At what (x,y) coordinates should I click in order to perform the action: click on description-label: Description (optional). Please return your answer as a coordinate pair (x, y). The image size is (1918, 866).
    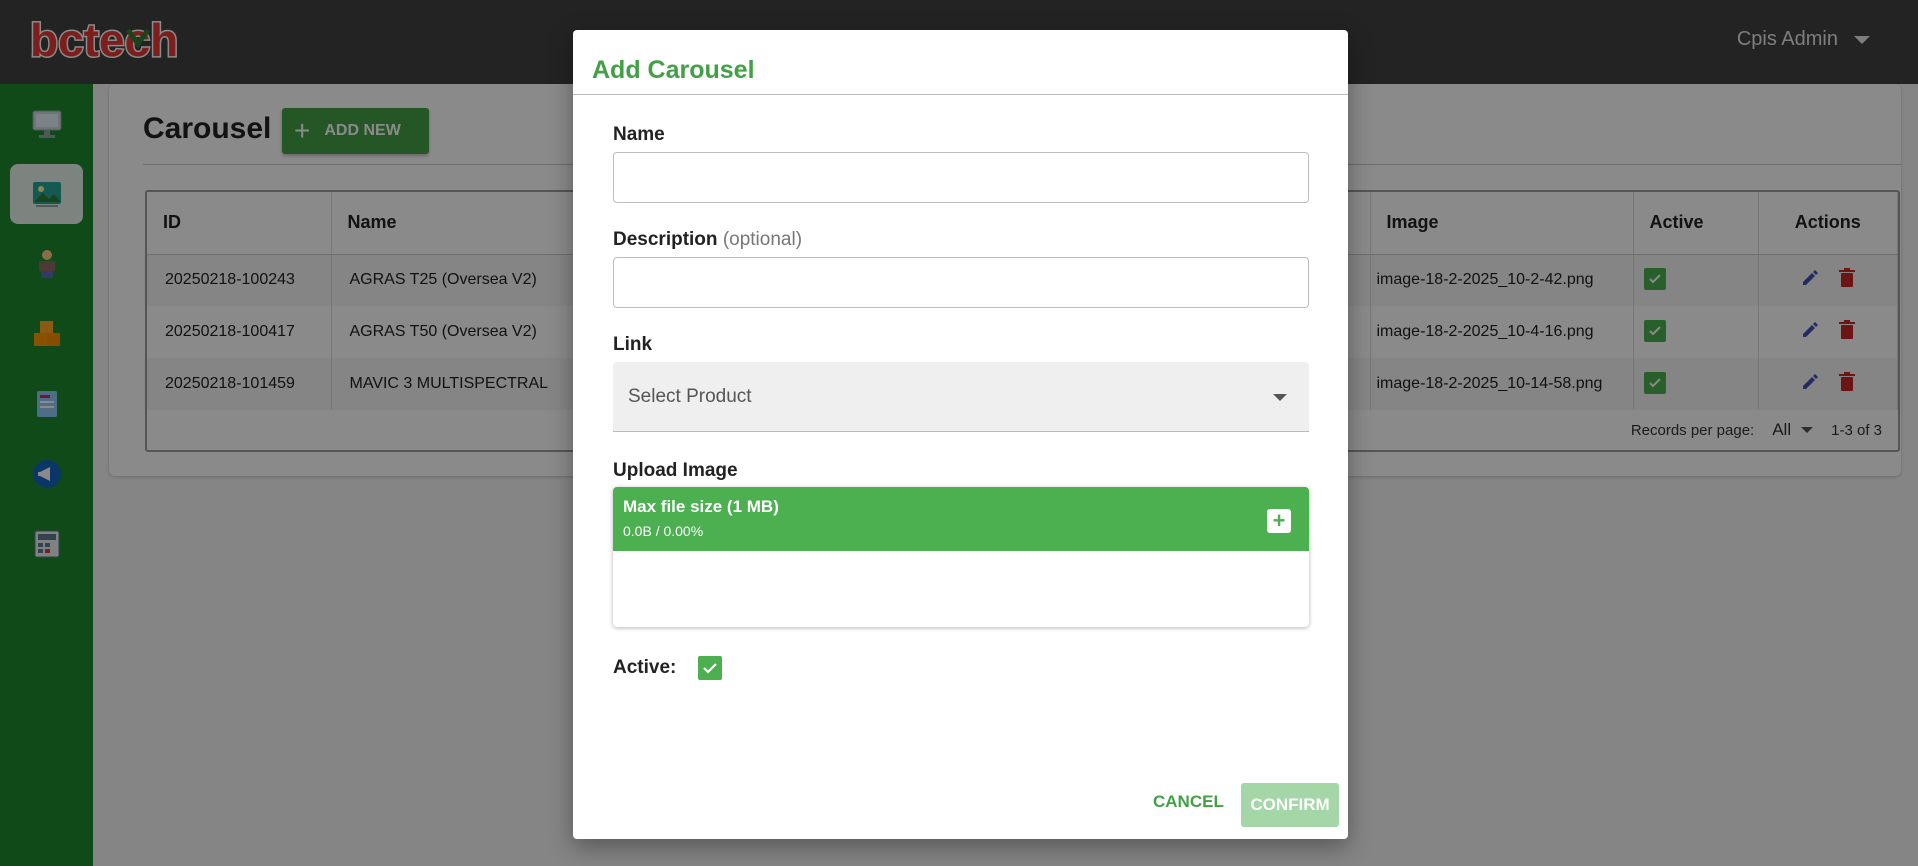
    Looking at the image, I should click on (707, 240).